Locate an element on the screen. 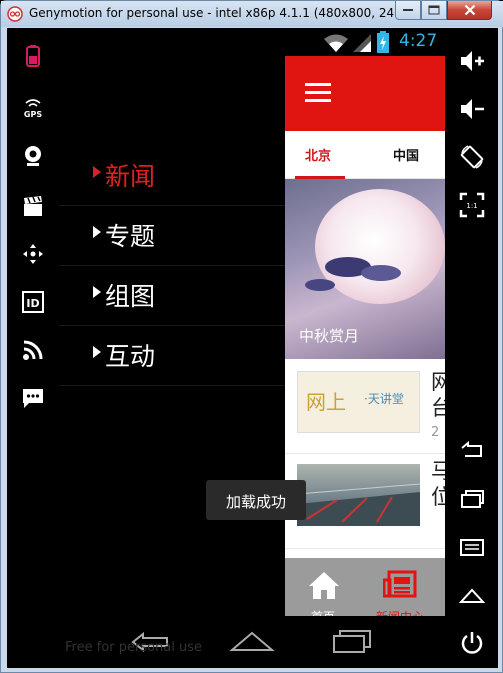 Image resolution: width=503 pixels, height=673 pixels. power-icon is located at coordinates (472, 643).